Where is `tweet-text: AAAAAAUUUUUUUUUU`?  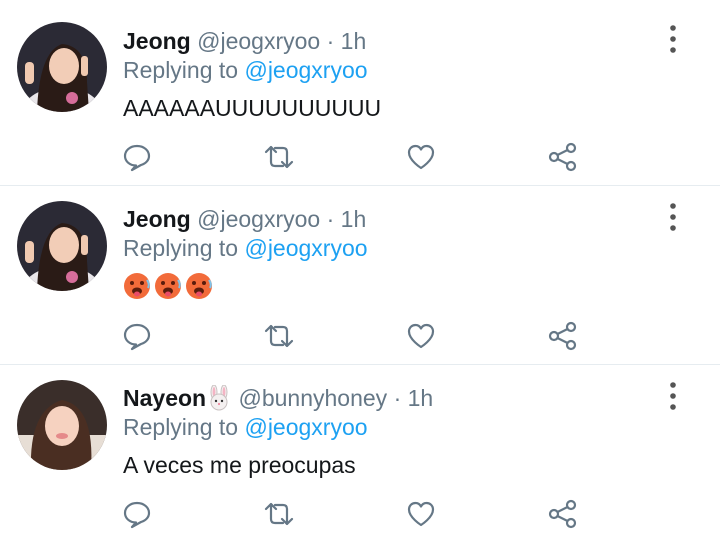
tweet-text: AAAAAAUUUUUUUUUU is located at coordinates (252, 108).